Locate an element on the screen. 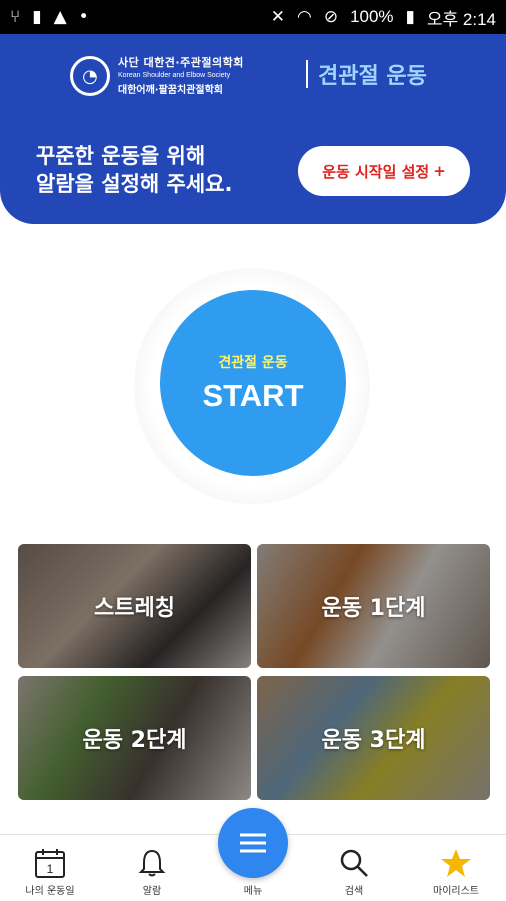  nav-search: 검색 is located at coordinates (354, 868).